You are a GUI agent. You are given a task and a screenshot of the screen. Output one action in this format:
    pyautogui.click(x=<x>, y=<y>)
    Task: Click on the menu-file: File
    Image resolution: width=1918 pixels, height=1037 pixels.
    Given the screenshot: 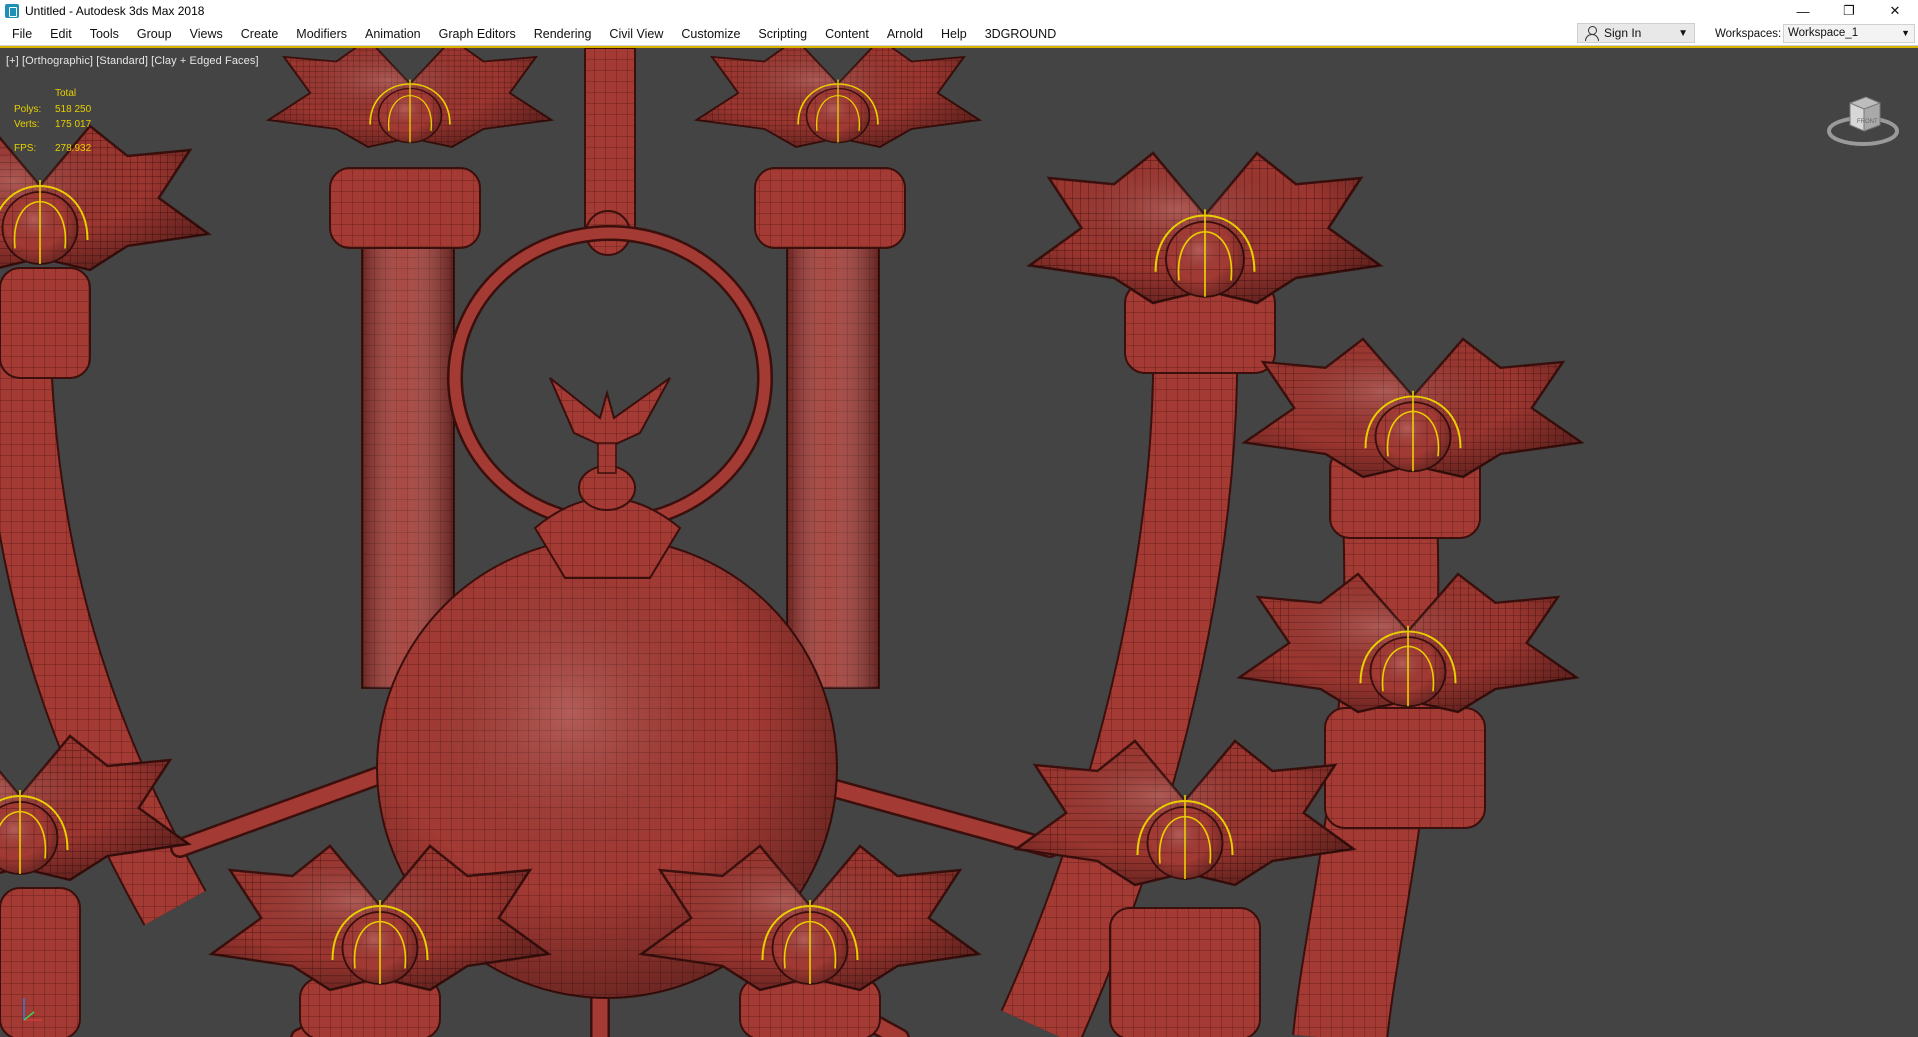 What is the action you would take?
    pyautogui.click(x=20, y=34)
    